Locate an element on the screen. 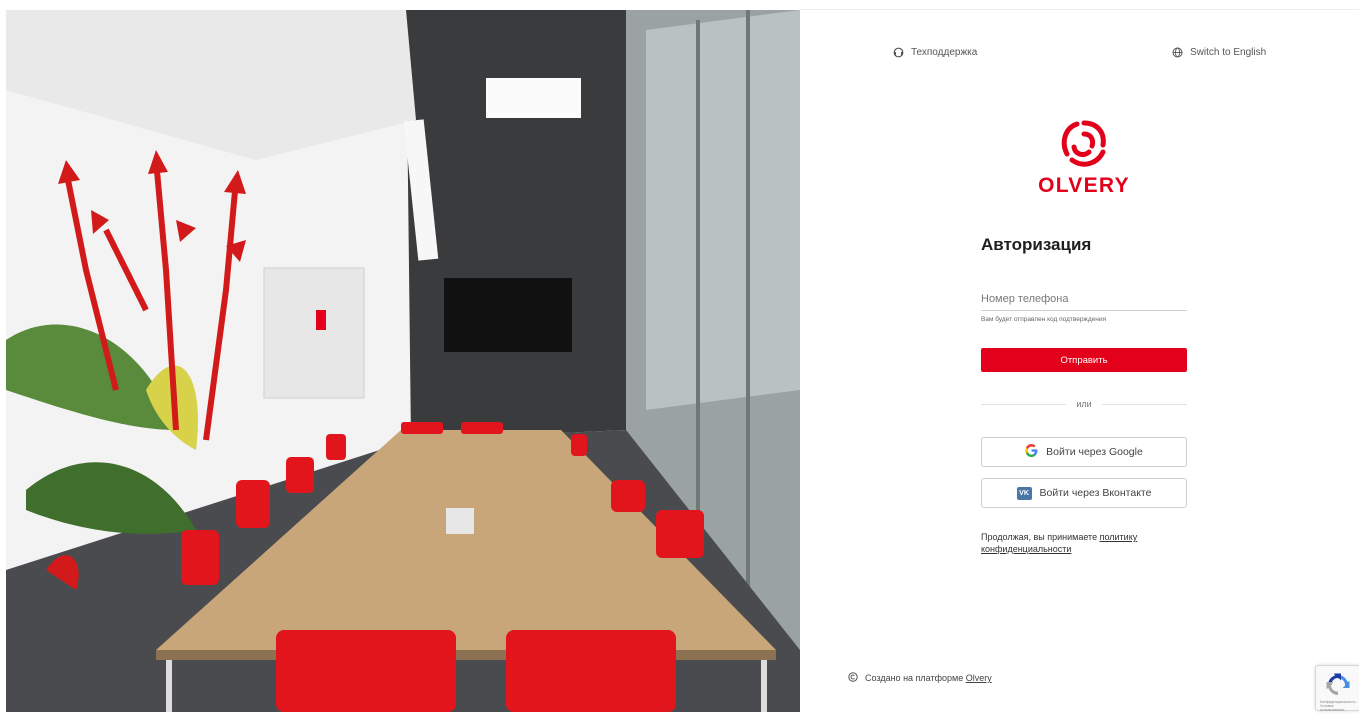 The image size is (1359, 714). google-label: Войти через Google is located at coordinates (1094, 452).